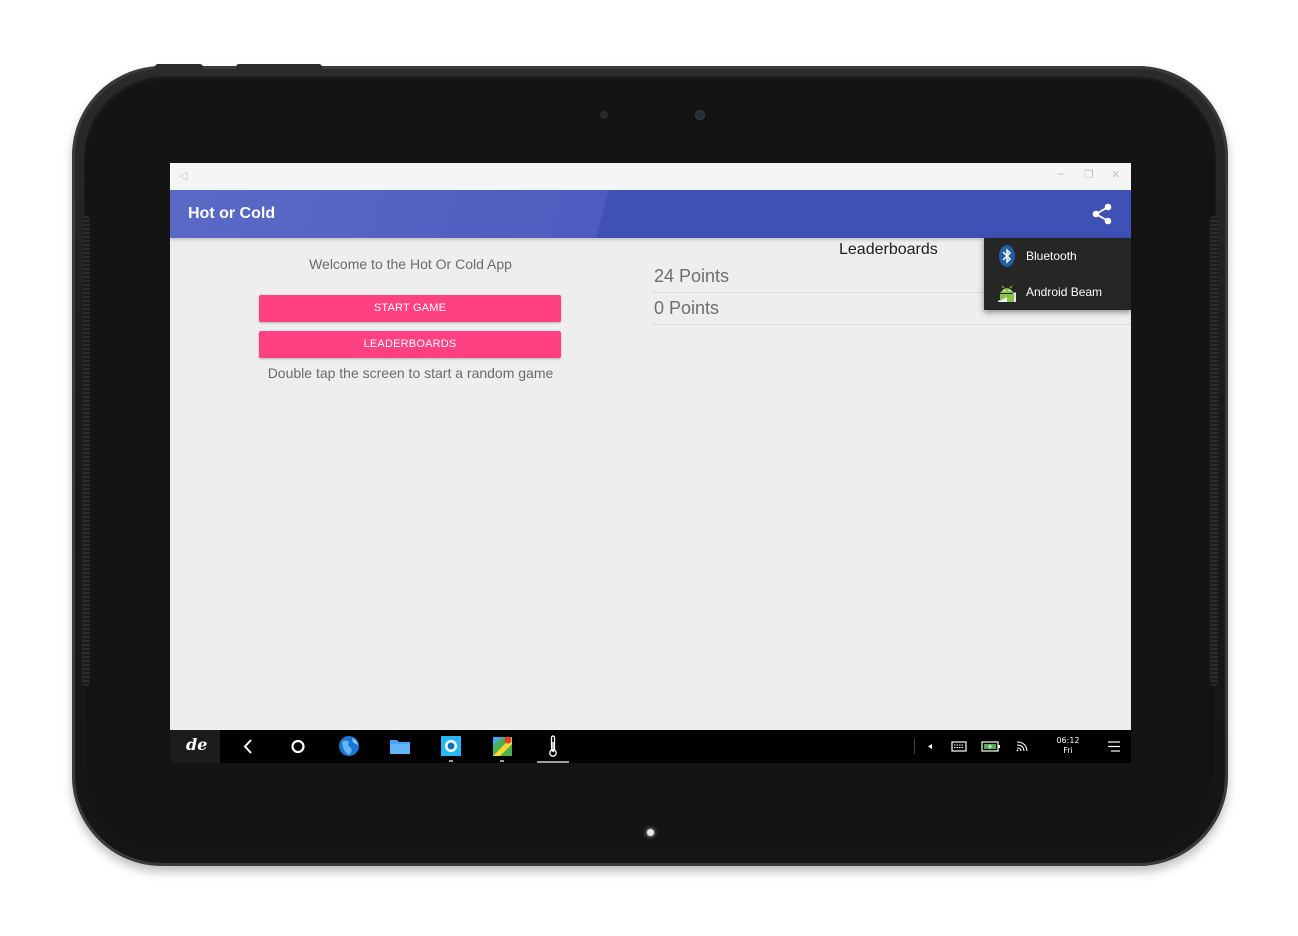 The height and width of the screenshot is (936, 1298). Describe the element at coordinates (279, 67) in the screenshot. I see `power-button` at that location.